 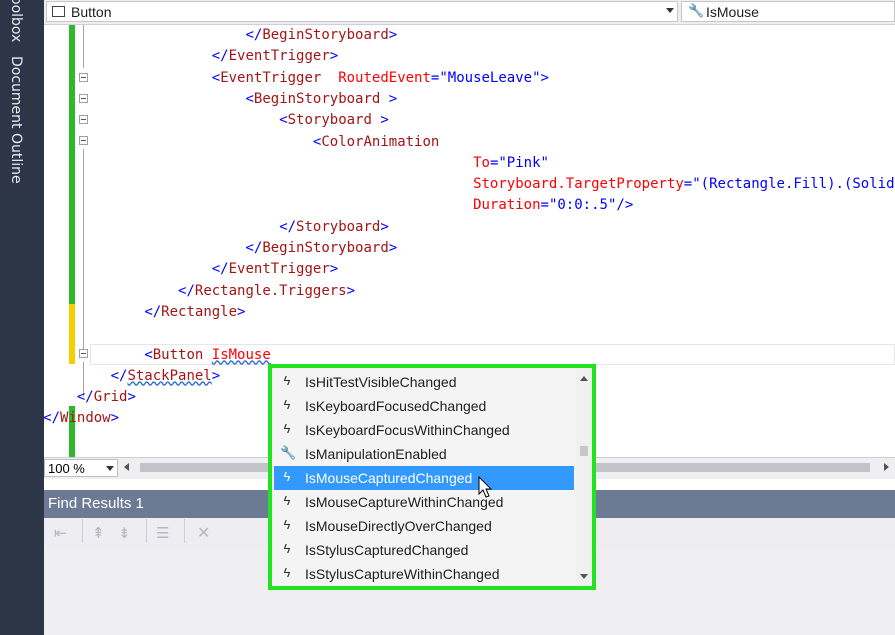 What do you see at coordinates (384, 77) in the screenshot?
I see `code-token: RoutedEvent` at bounding box center [384, 77].